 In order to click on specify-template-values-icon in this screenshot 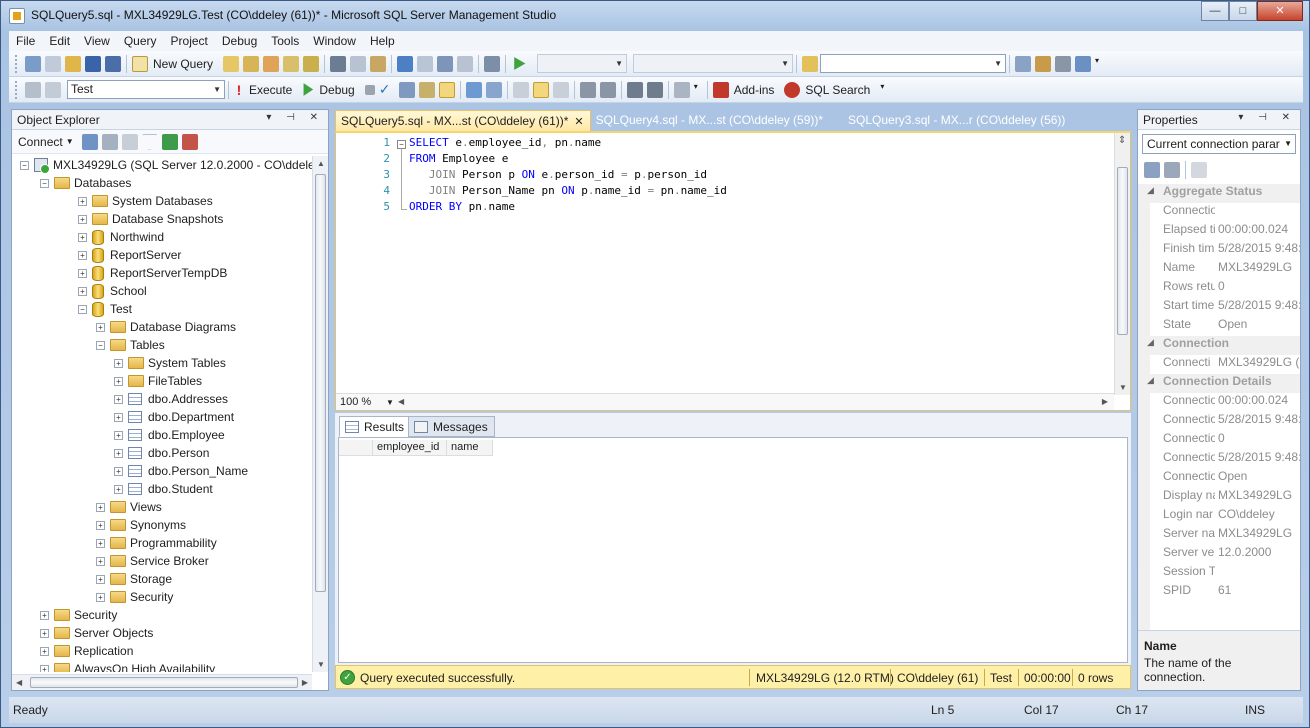, I will do `click(681, 89)`.